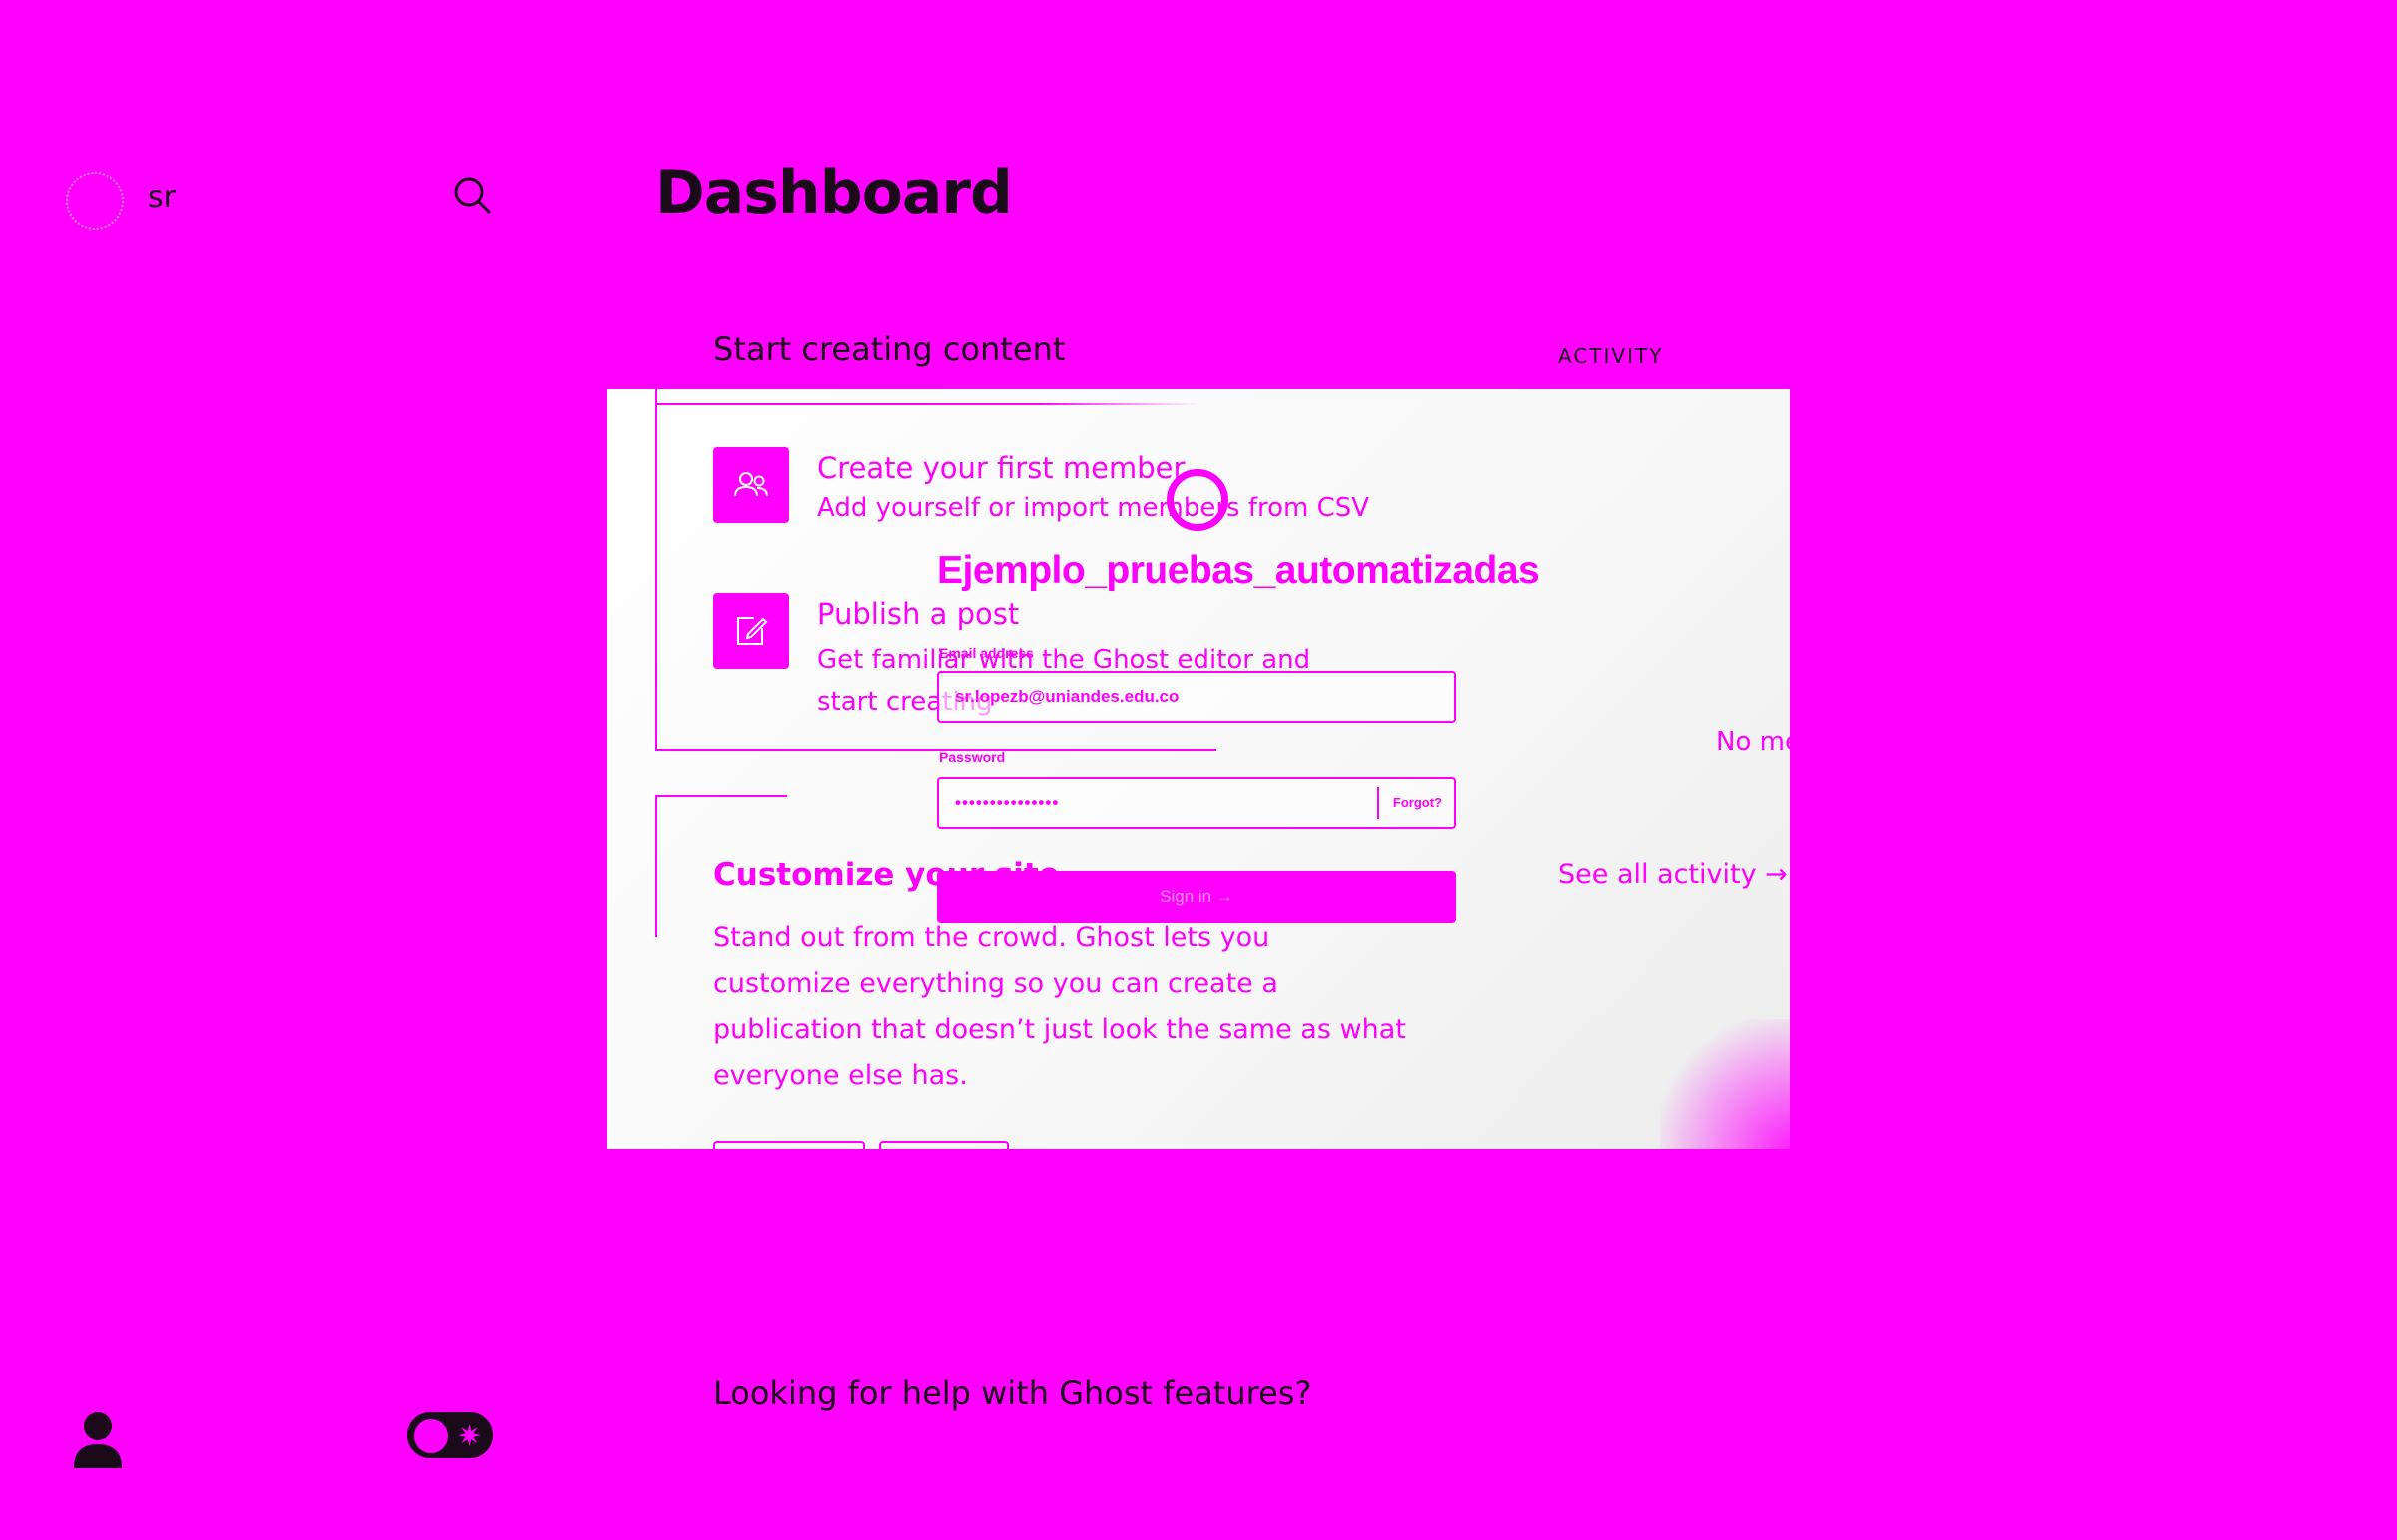 The height and width of the screenshot is (1540, 2397). I want to click on theme-toggle: ✷, so click(450, 1435).